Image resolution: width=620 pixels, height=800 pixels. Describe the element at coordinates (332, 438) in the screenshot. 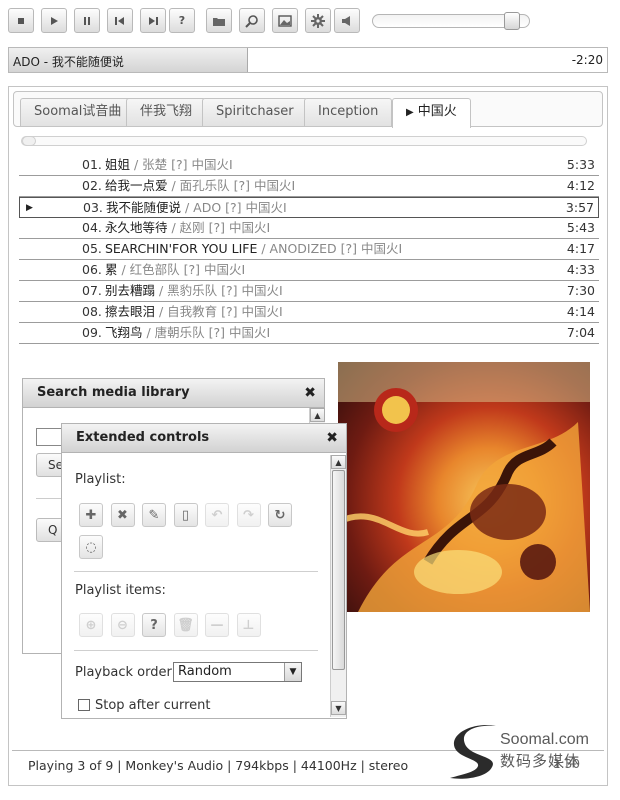

I see `extended-controls-close-icon: ✖` at that location.